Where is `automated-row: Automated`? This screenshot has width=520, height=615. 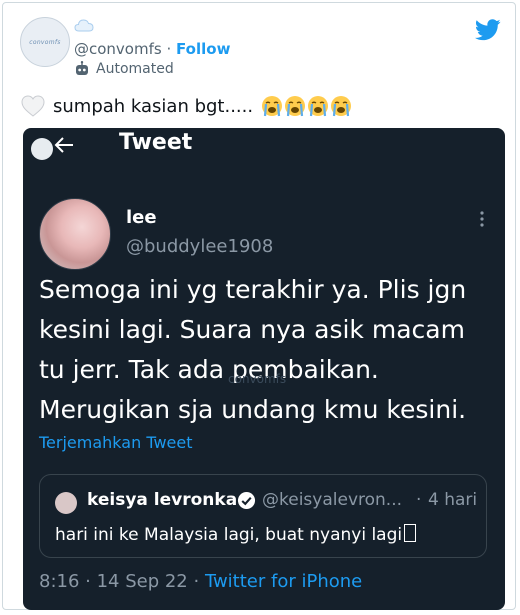
automated-row: Automated is located at coordinates (124, 69).